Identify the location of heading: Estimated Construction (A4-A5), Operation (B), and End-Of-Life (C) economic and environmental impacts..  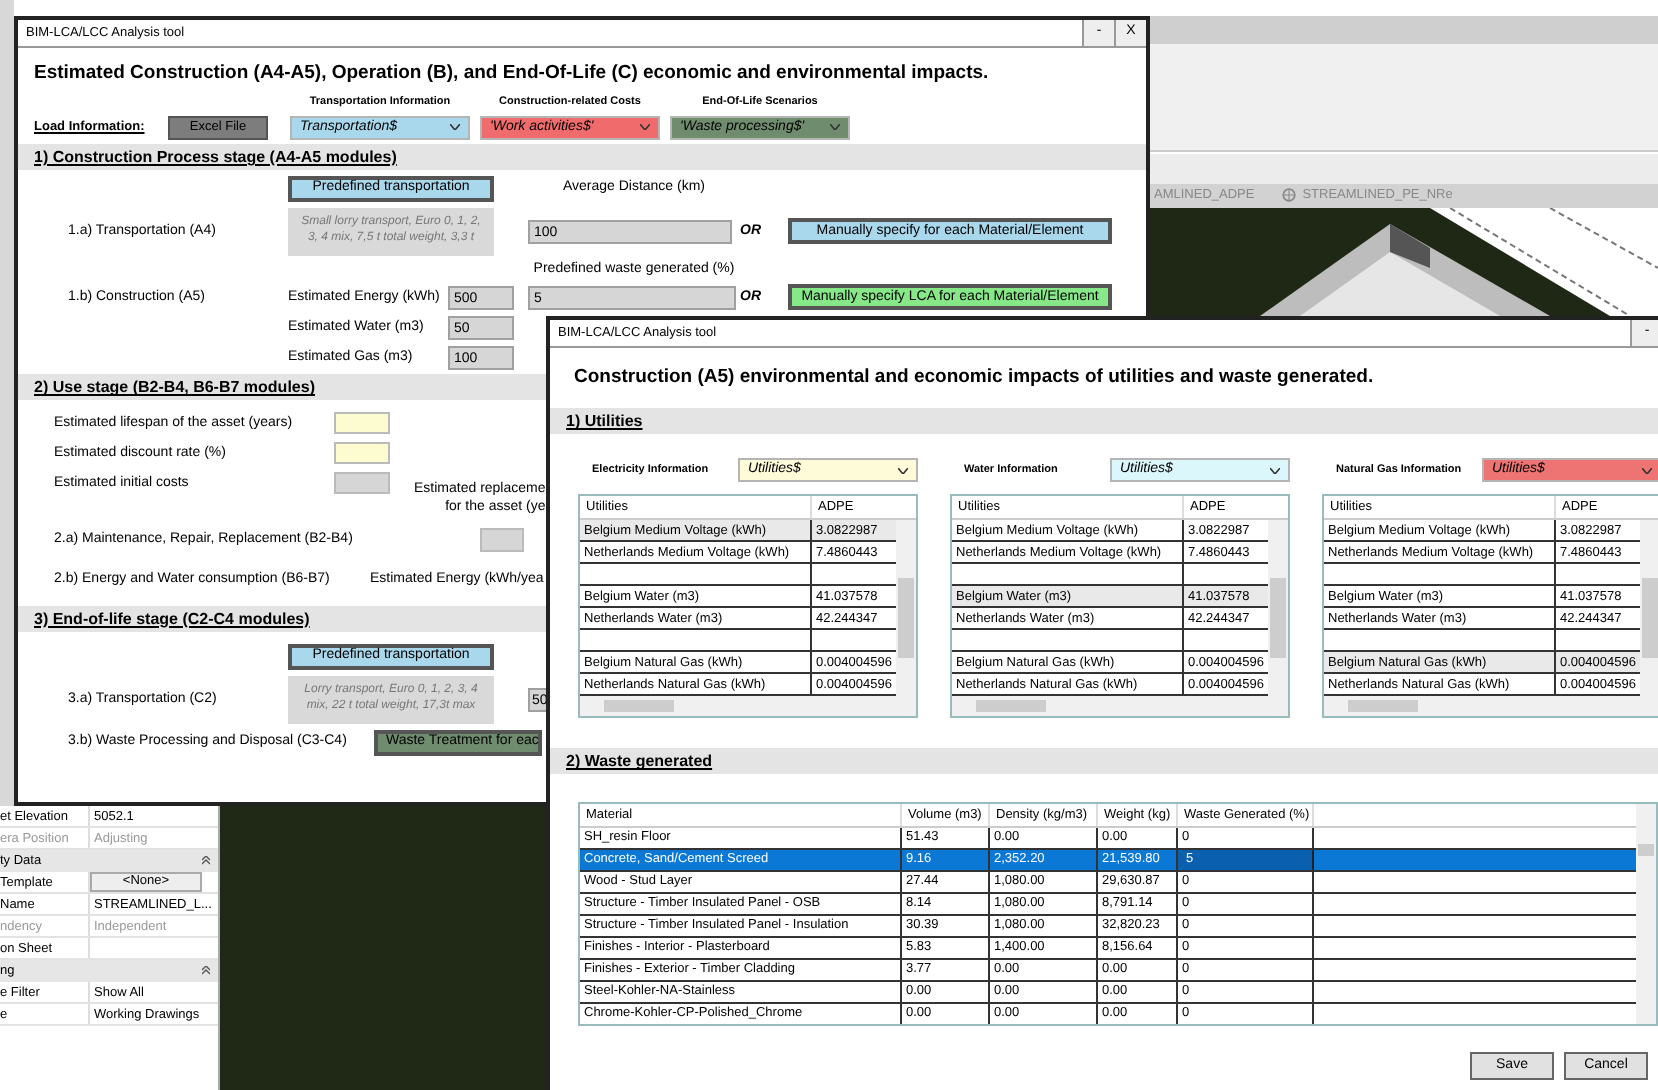
(511, 73).